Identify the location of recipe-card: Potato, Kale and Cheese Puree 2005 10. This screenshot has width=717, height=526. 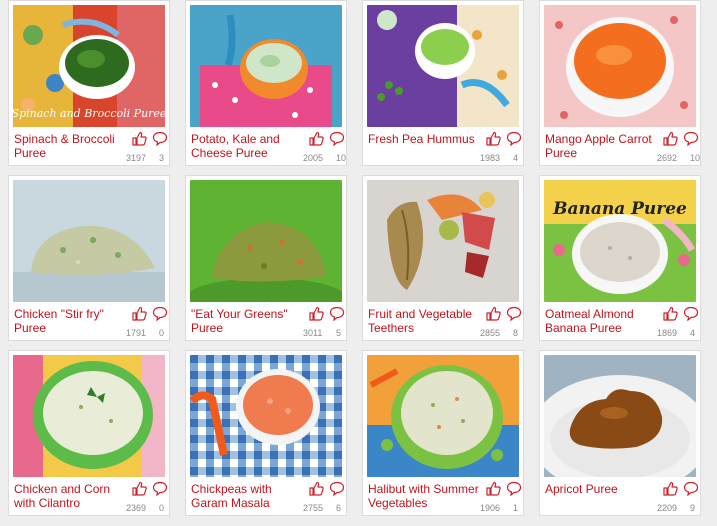
(266, 83).